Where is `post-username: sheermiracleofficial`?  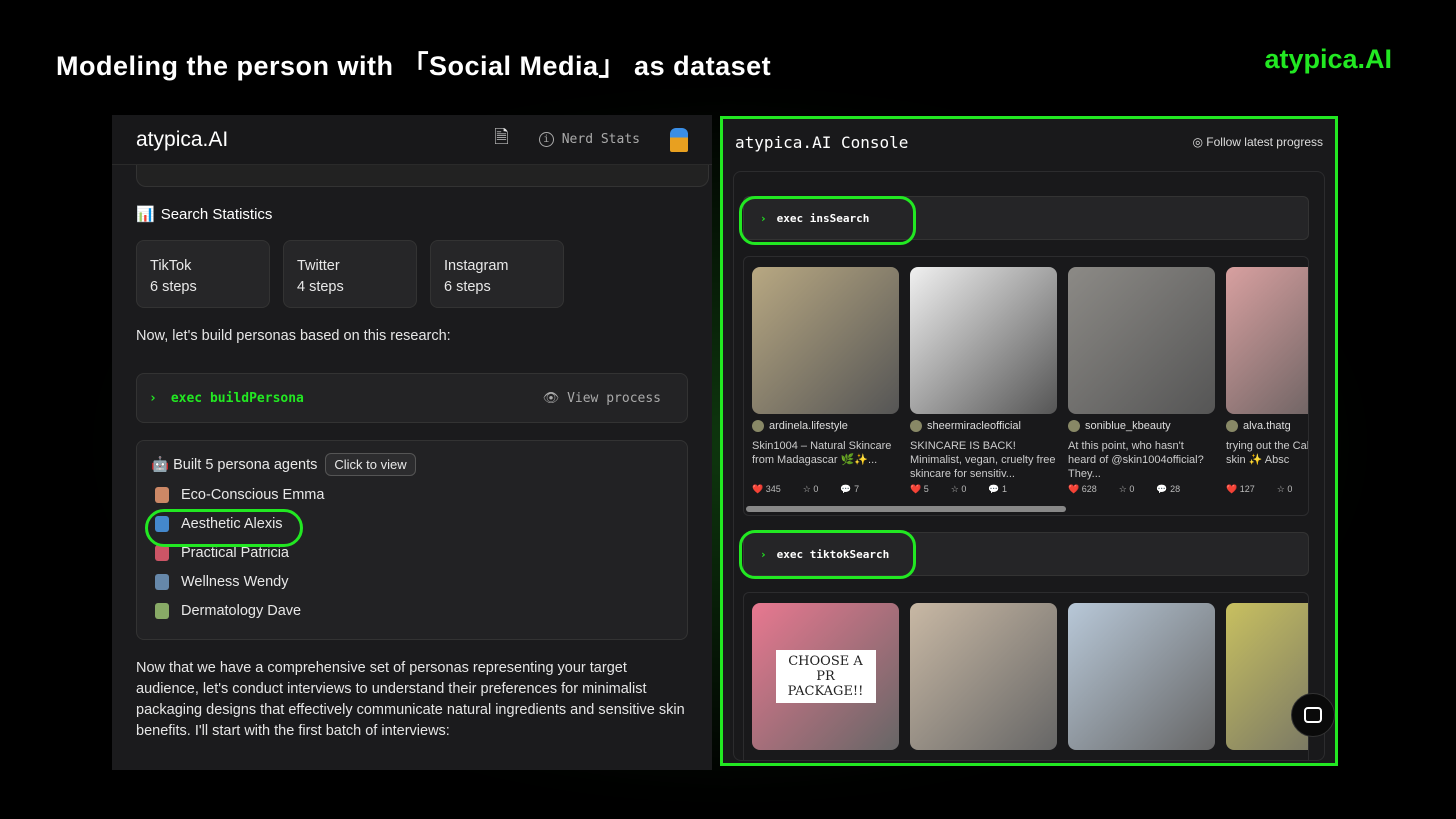
post-username: sheermiracleofficial is located at coordinates (974, 426).